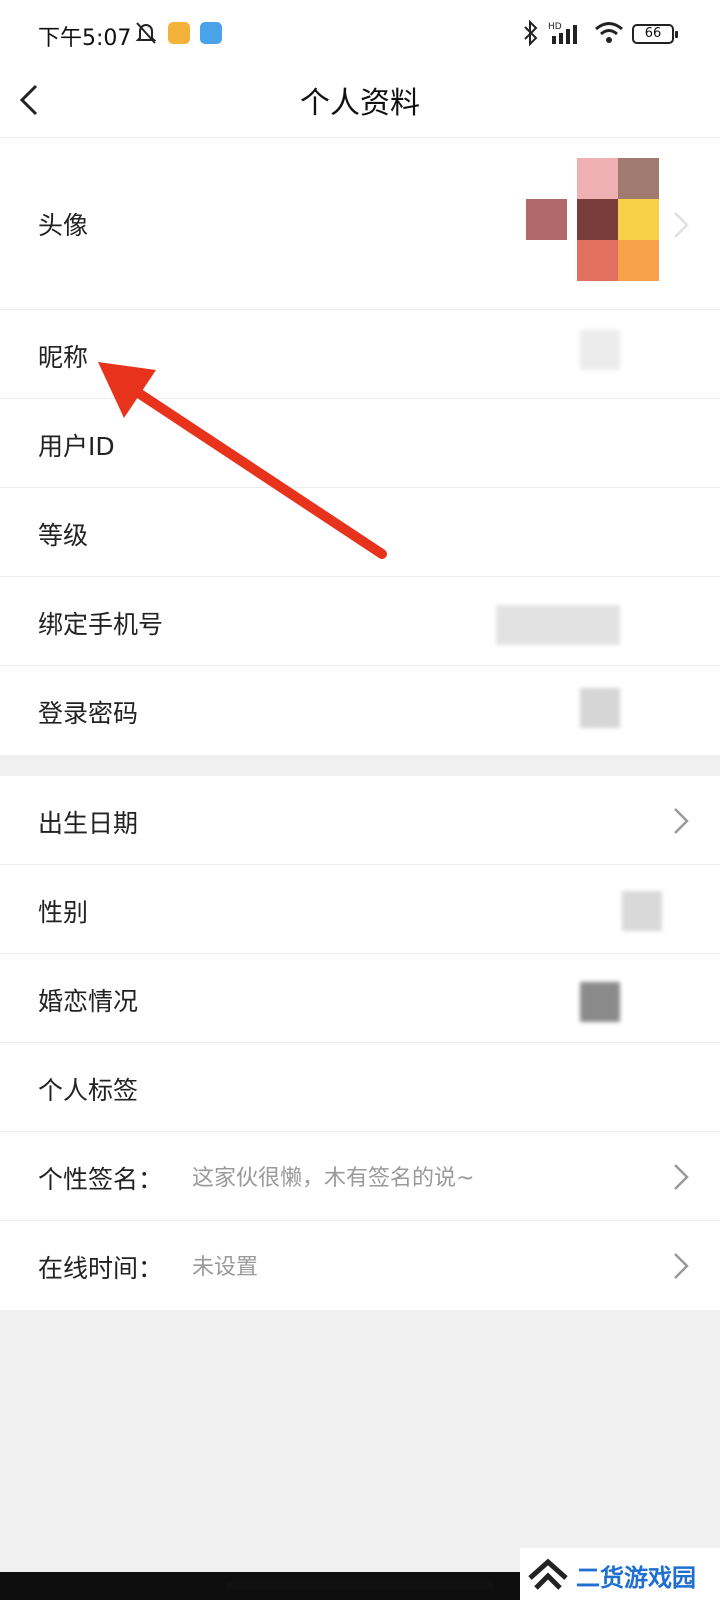 The height and width of the screenshot is (1600, 720). What do you see at coordinates (63, 357) in the screenshot?
I see `row-label-nickname: 昵称` at bounding box center [63, 357].